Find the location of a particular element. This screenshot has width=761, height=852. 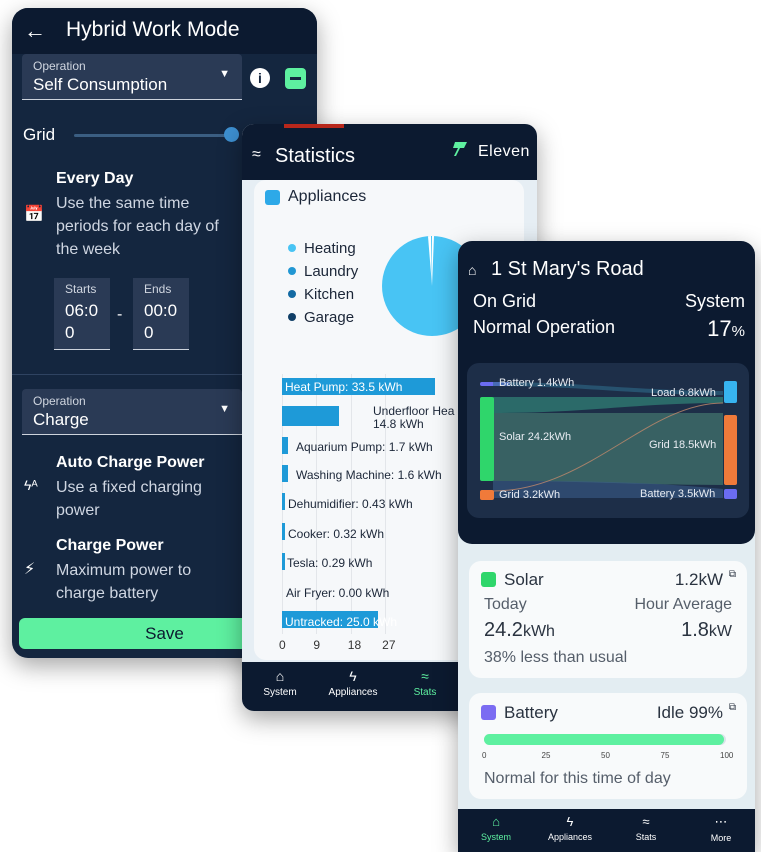

battery-scale-tick: 75 is located at coordinates (665, 755).